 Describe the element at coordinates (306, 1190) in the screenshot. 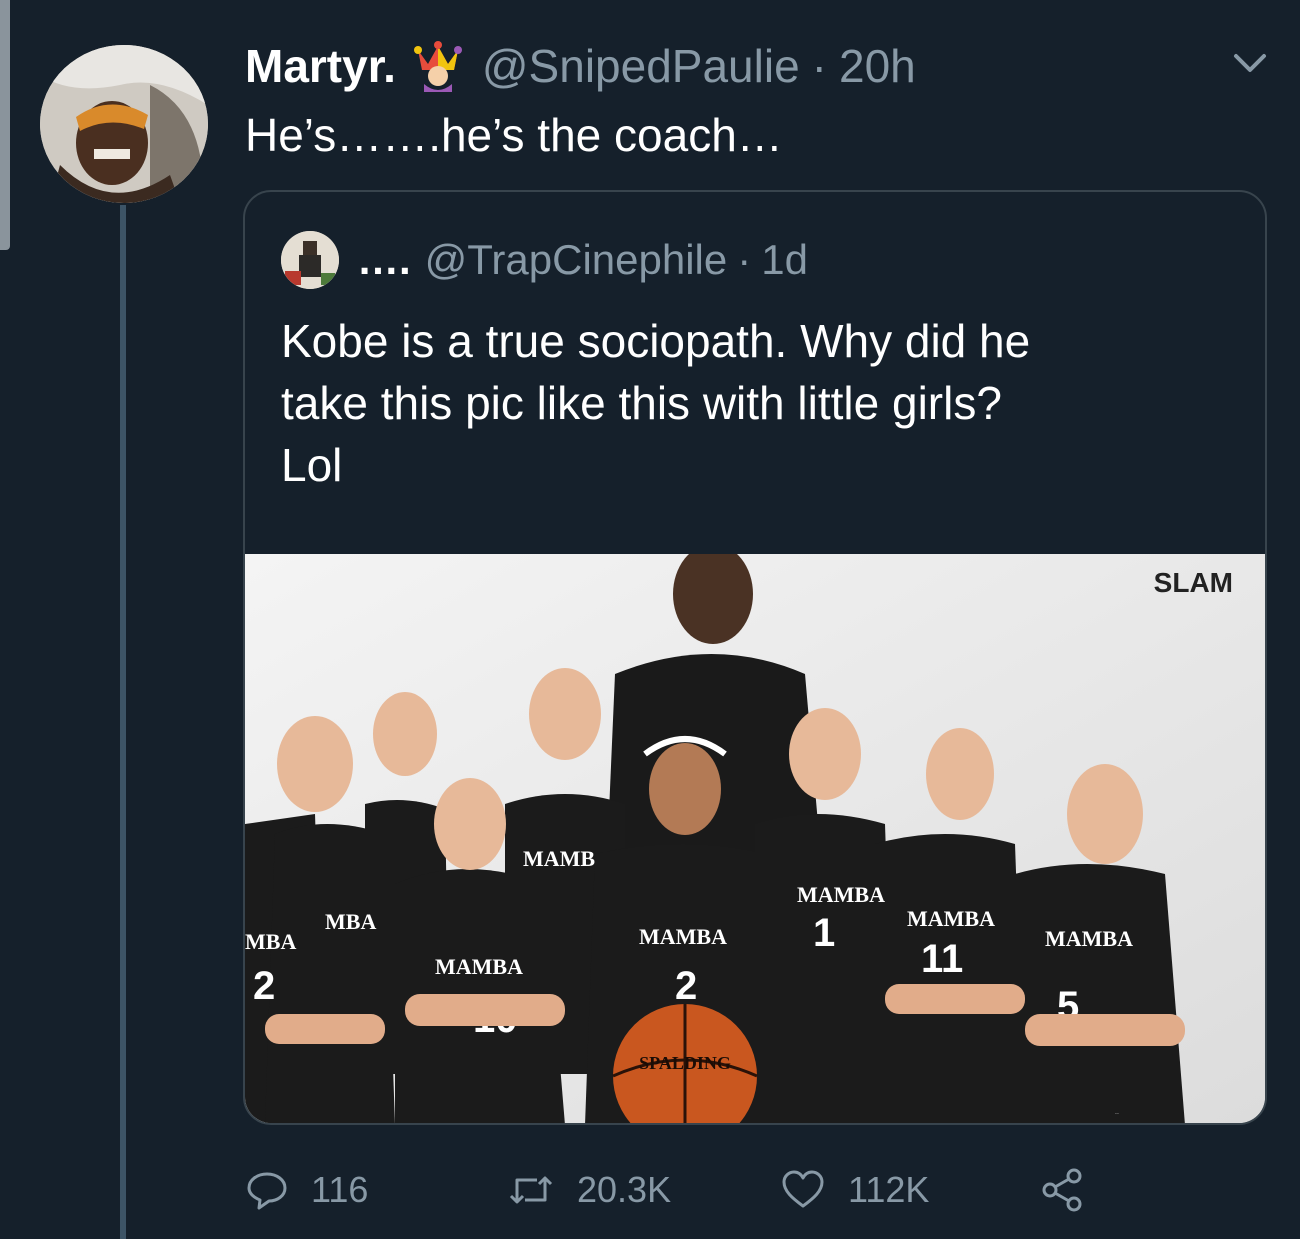

I see `reply-button: 116` at that location.